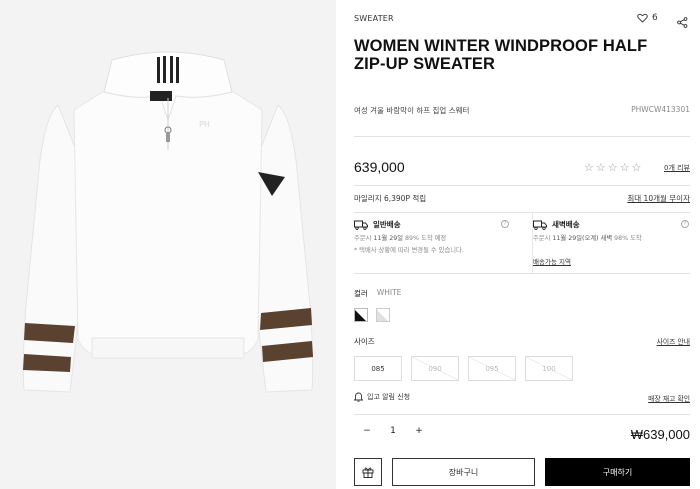 This screenshot has width=700, height=489. I want to click on wishlist-count: 6, so click(655, 18).